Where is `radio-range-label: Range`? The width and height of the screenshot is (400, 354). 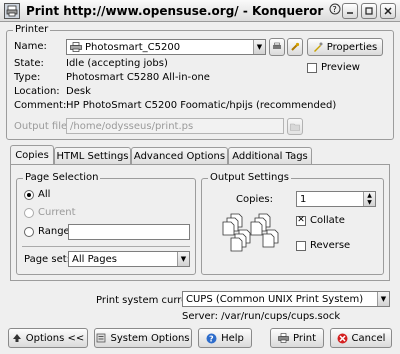
radio-range-label: Range is located at coordinates (54, 231).